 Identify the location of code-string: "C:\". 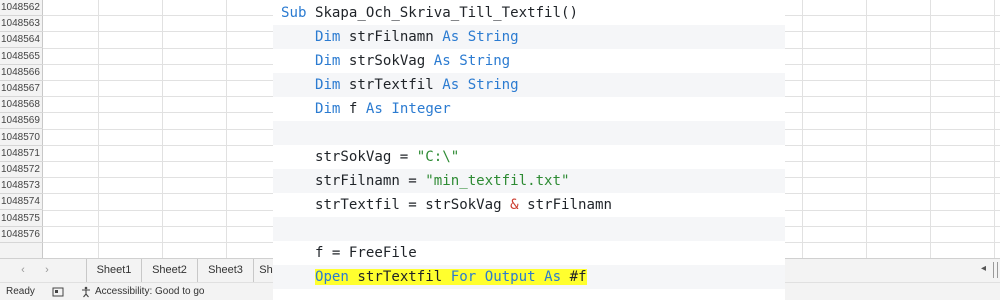
(438, 157).